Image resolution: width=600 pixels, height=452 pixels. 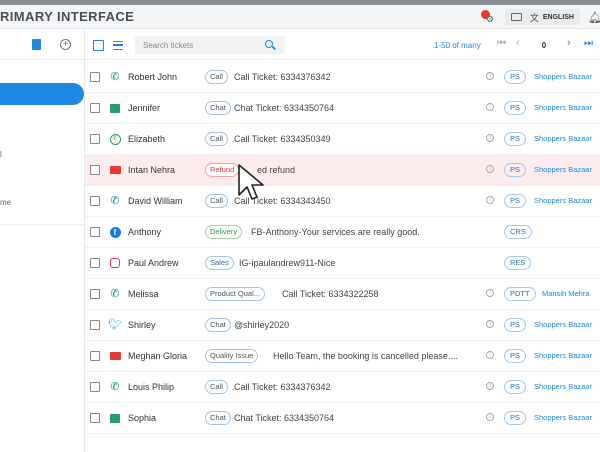 What do you see at coordinates (118, 45) in the screenshot?
I see `list-view-icon` at bounding box center [118, 45].